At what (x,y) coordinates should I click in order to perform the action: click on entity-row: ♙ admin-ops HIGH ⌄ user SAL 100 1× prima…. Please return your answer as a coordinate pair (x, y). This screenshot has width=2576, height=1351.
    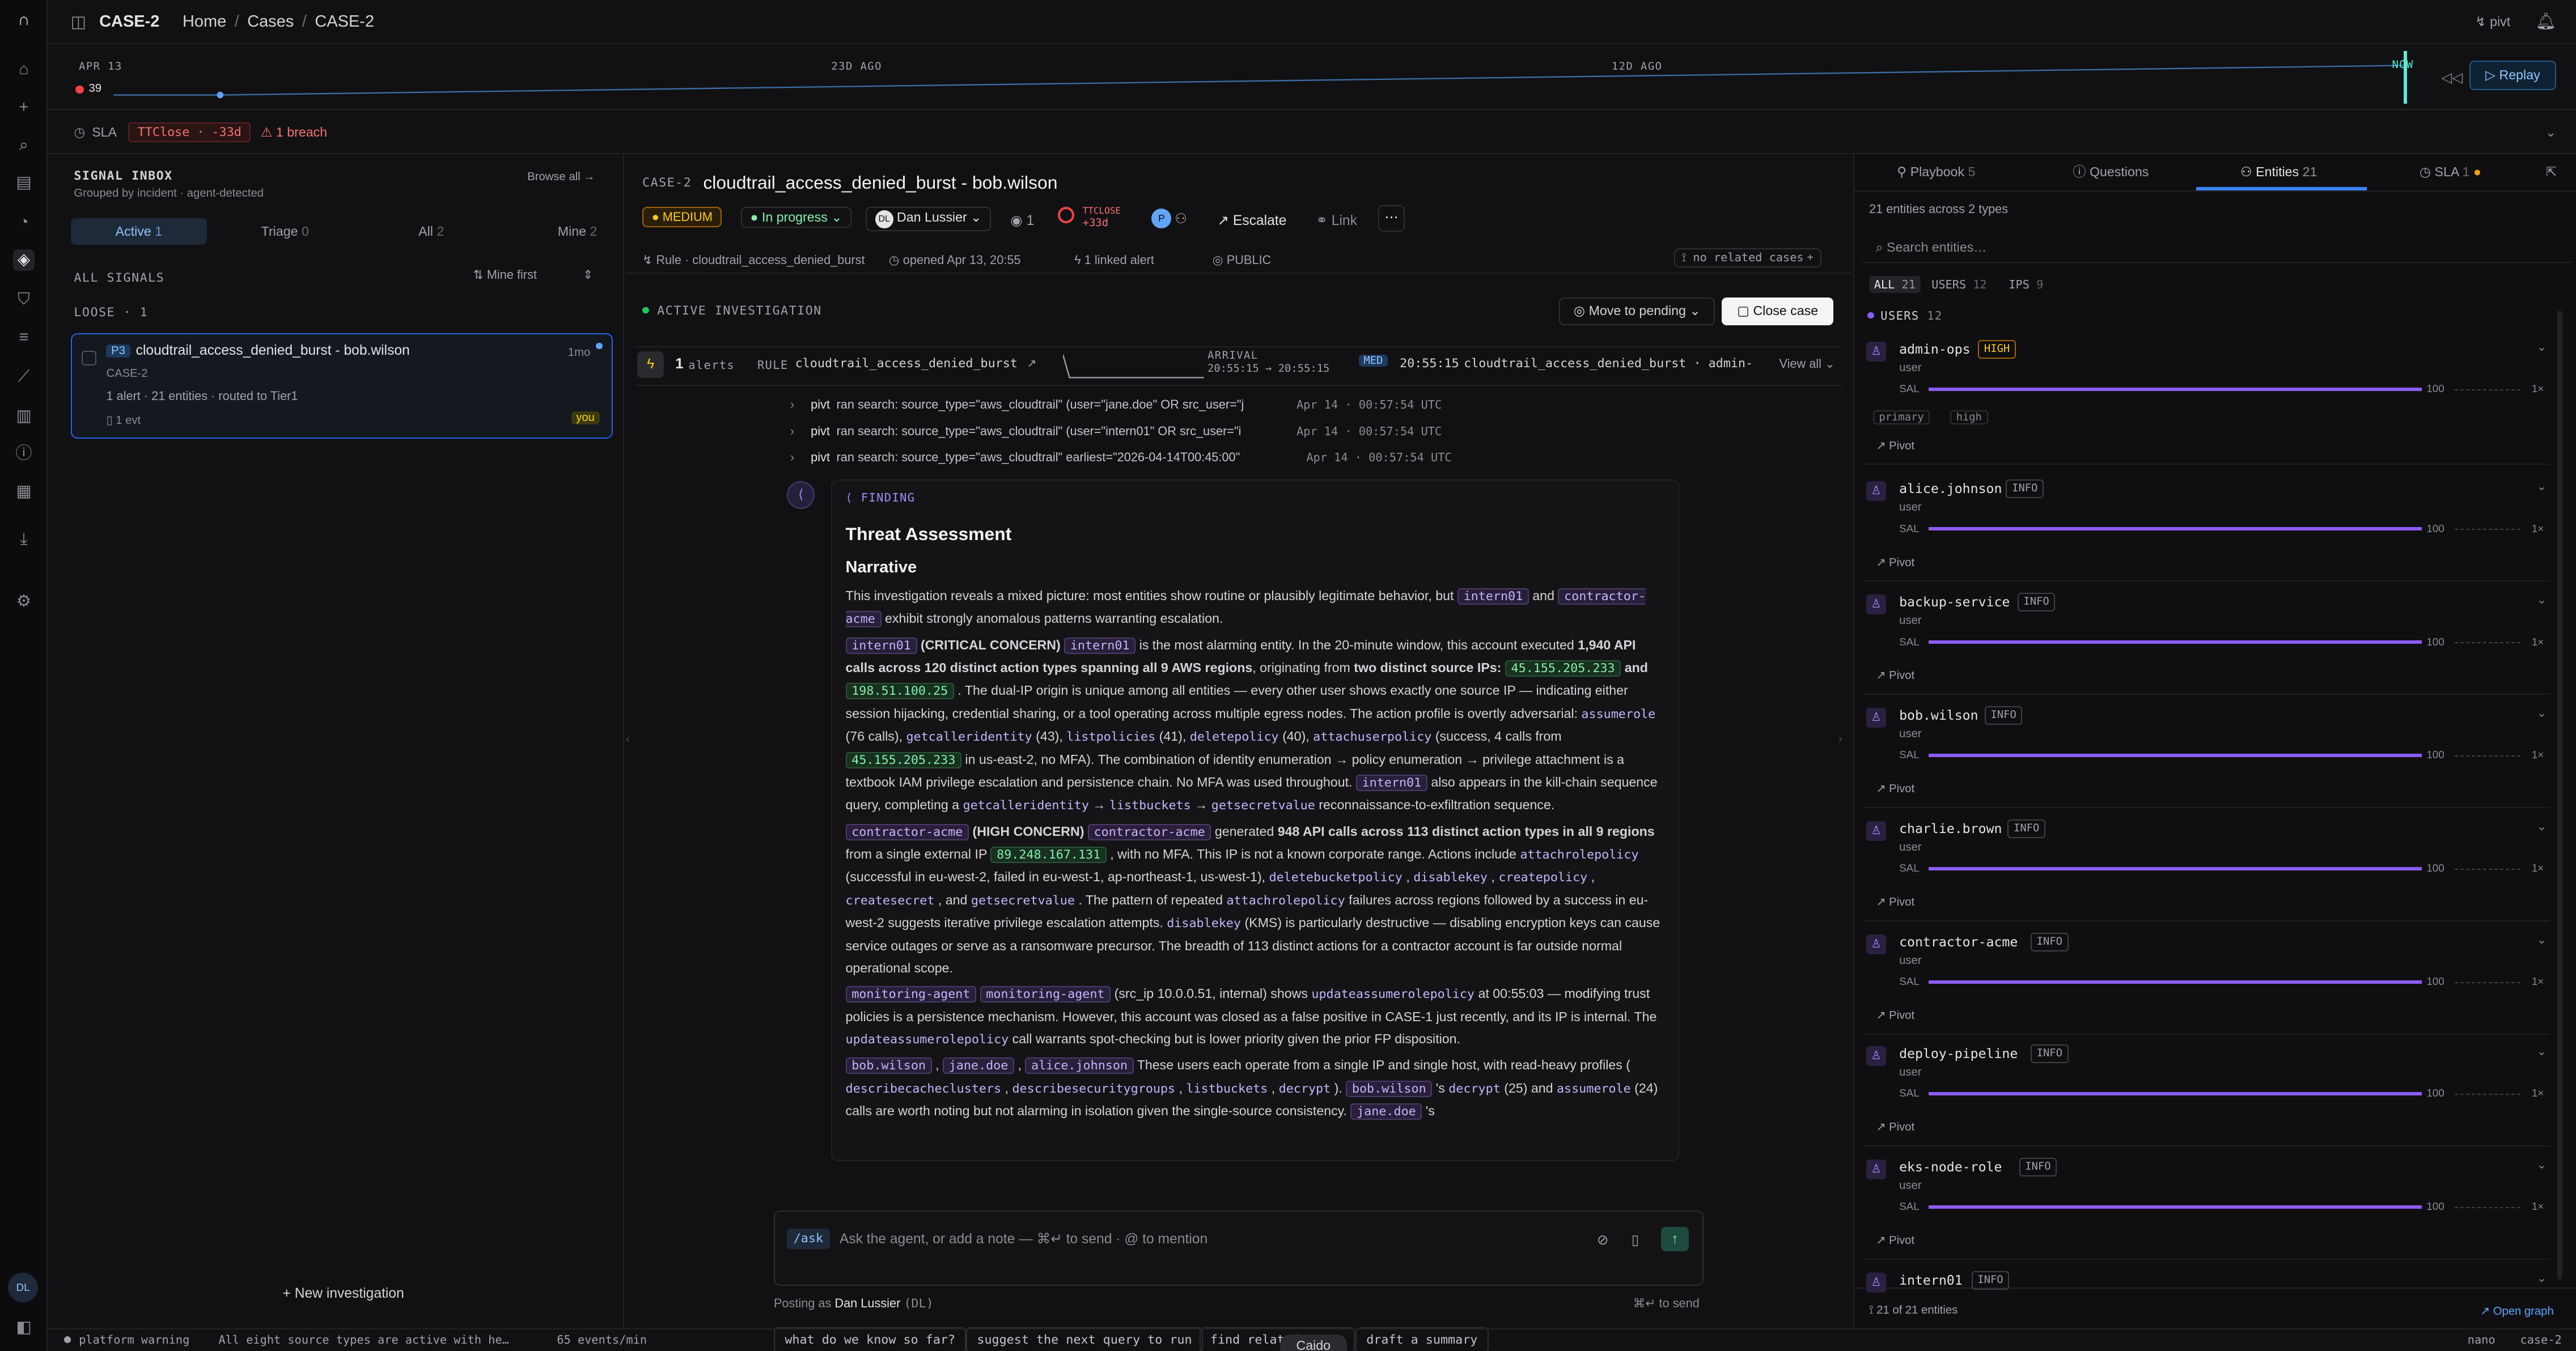
    Looking at the image, I should click on (2206, 399).